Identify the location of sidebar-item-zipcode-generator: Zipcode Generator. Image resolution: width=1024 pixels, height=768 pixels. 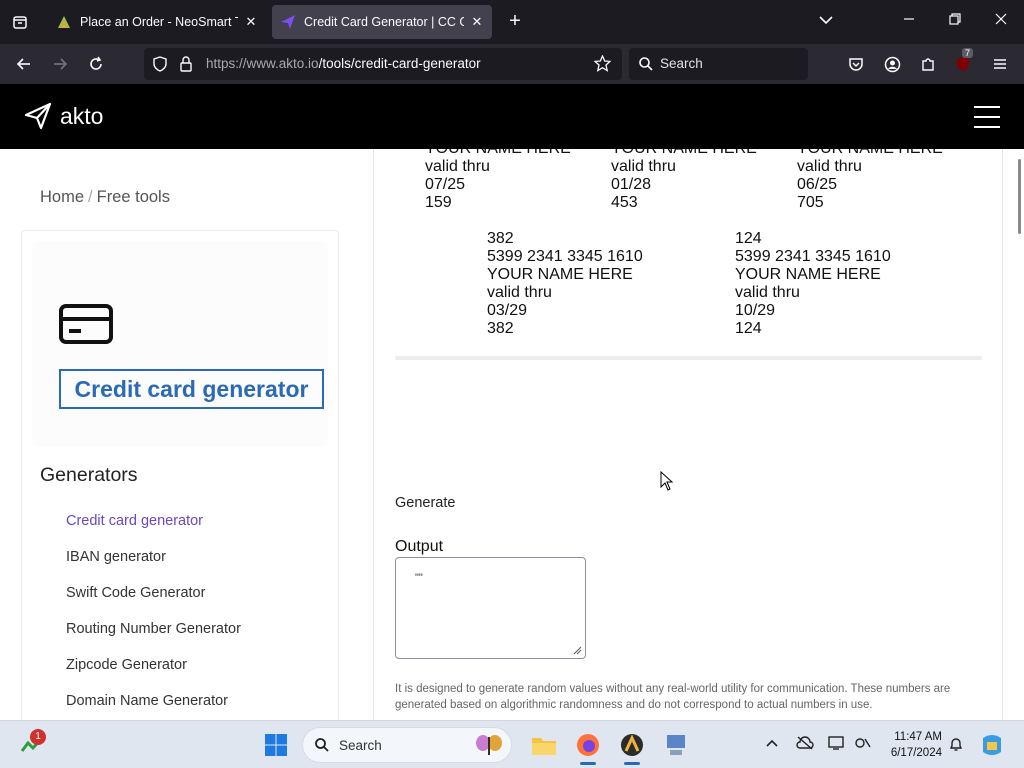
(153, 674).